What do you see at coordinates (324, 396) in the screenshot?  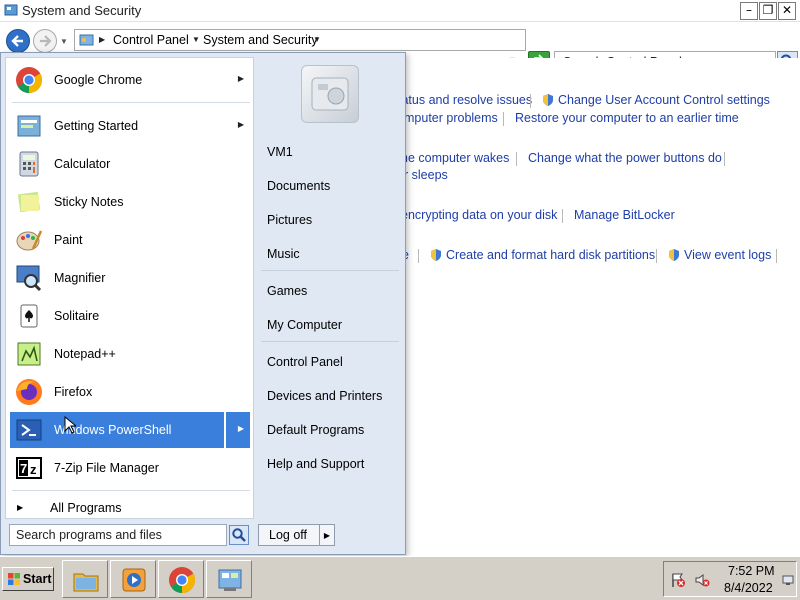 I see `devices-printers-link: Devices and Printers` at bounding box center [324, 396].